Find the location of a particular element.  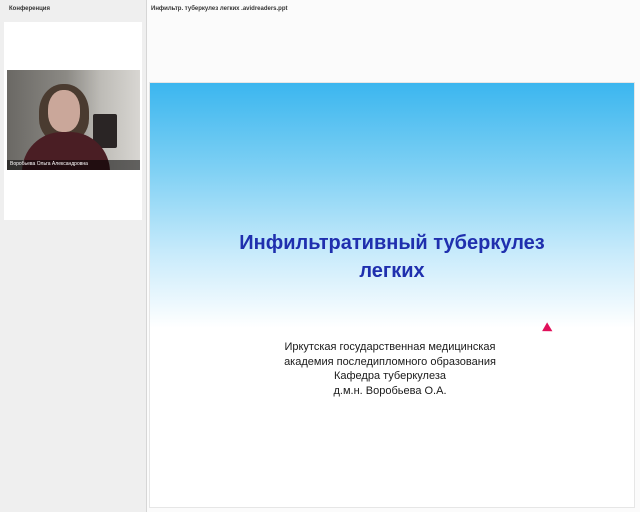

participant-name: Воробьева Ольга Александровна is located at coordinates (49, 164).